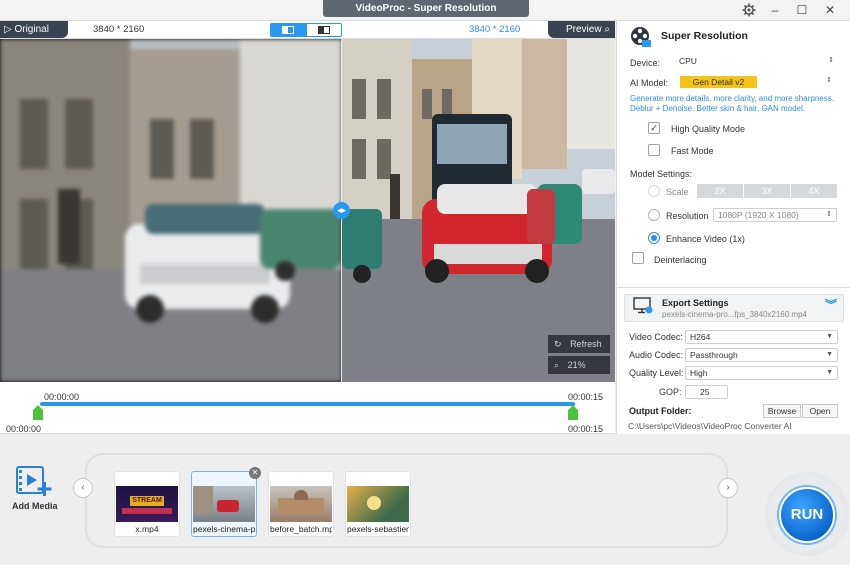 The height and width of the screenshot is (565, 850). I want to click on zoom-indicator: ⌕ 21%, so click(579, 365).